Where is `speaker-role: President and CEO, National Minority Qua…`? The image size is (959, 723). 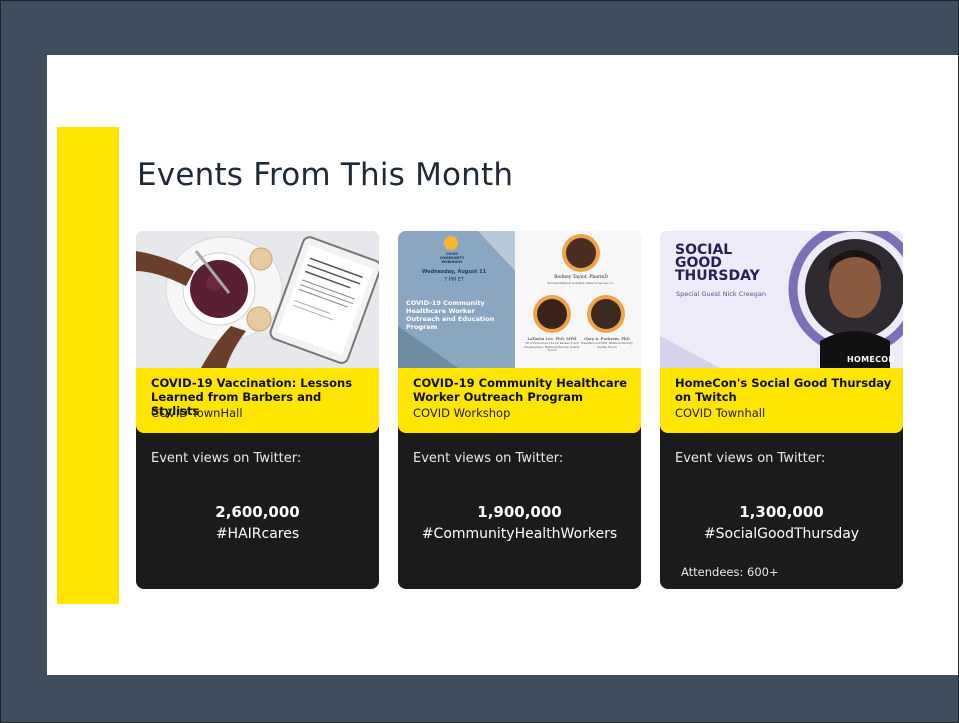
speaker-role: President and CEO, National Minority Qua… is located at coordinates (607, 345).